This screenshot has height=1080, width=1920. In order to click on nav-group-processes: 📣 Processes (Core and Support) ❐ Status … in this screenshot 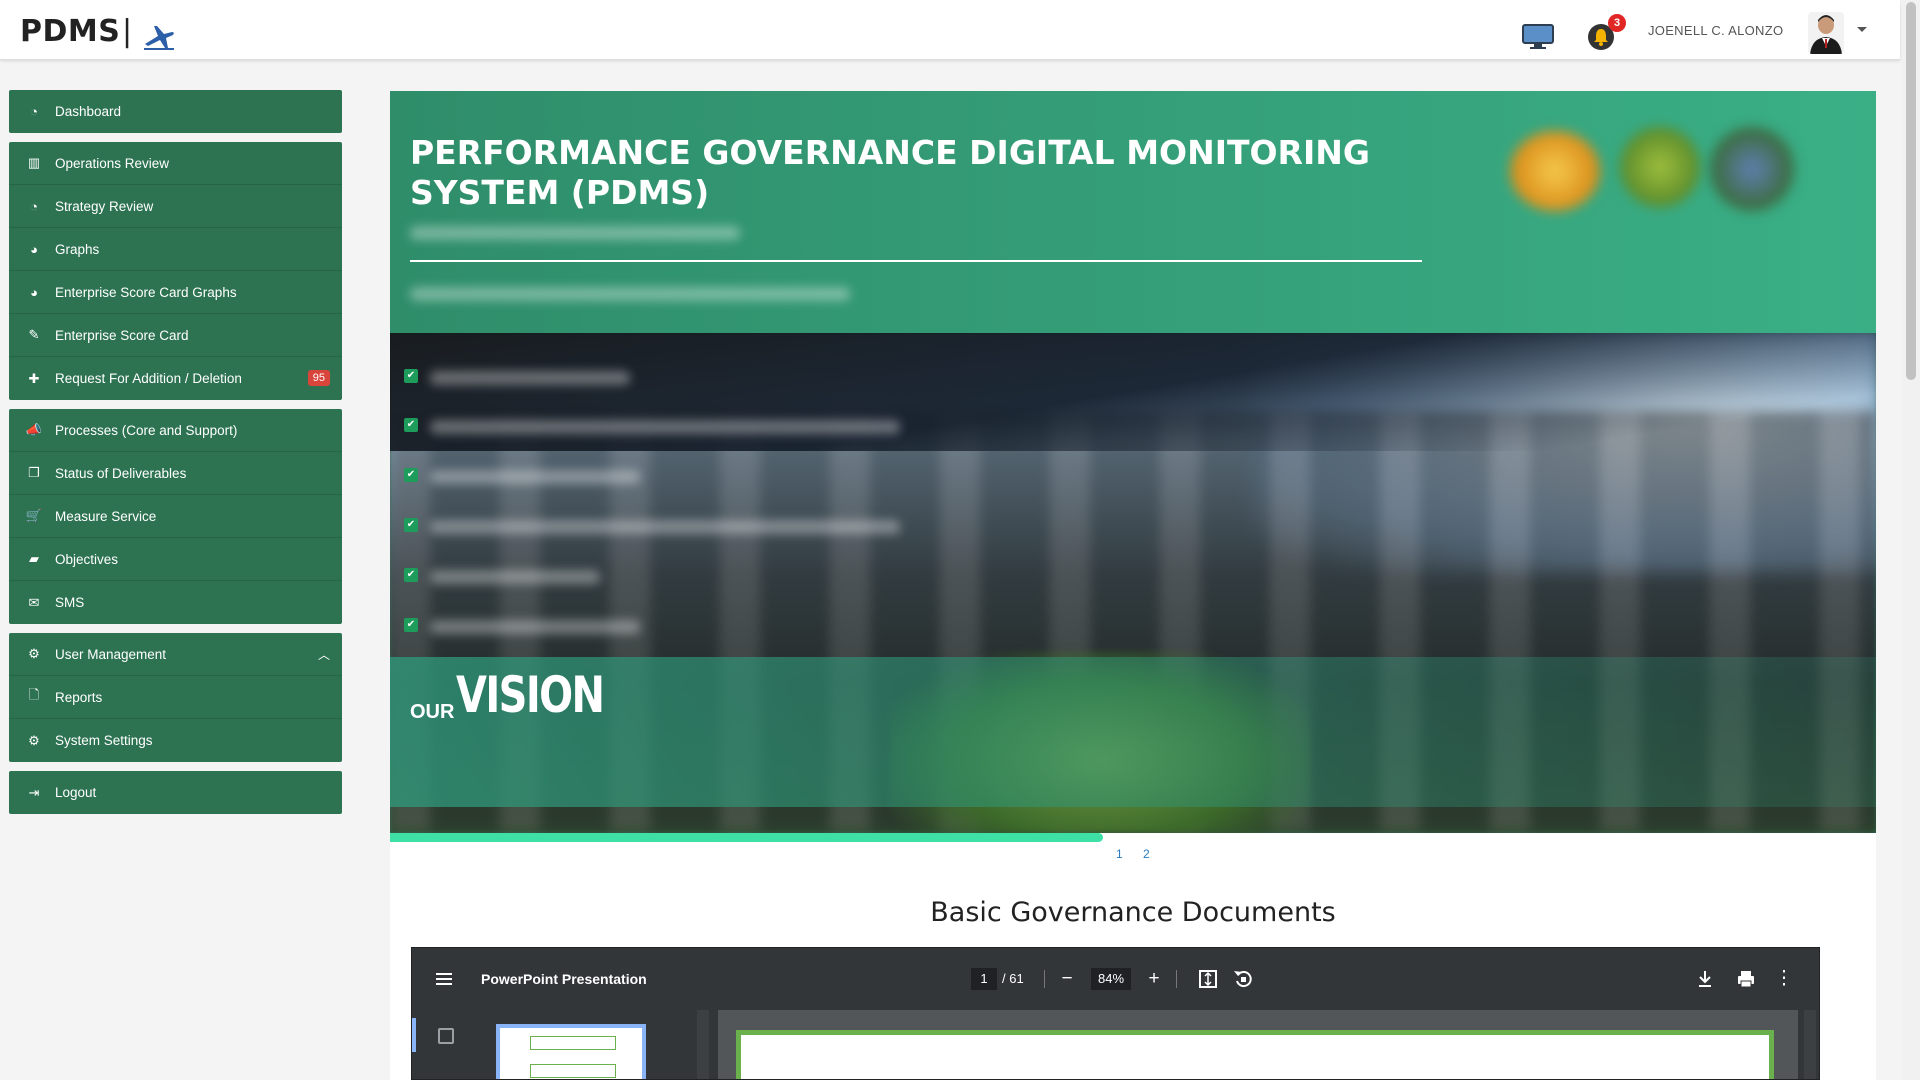, I will do `click(175, 516)`.